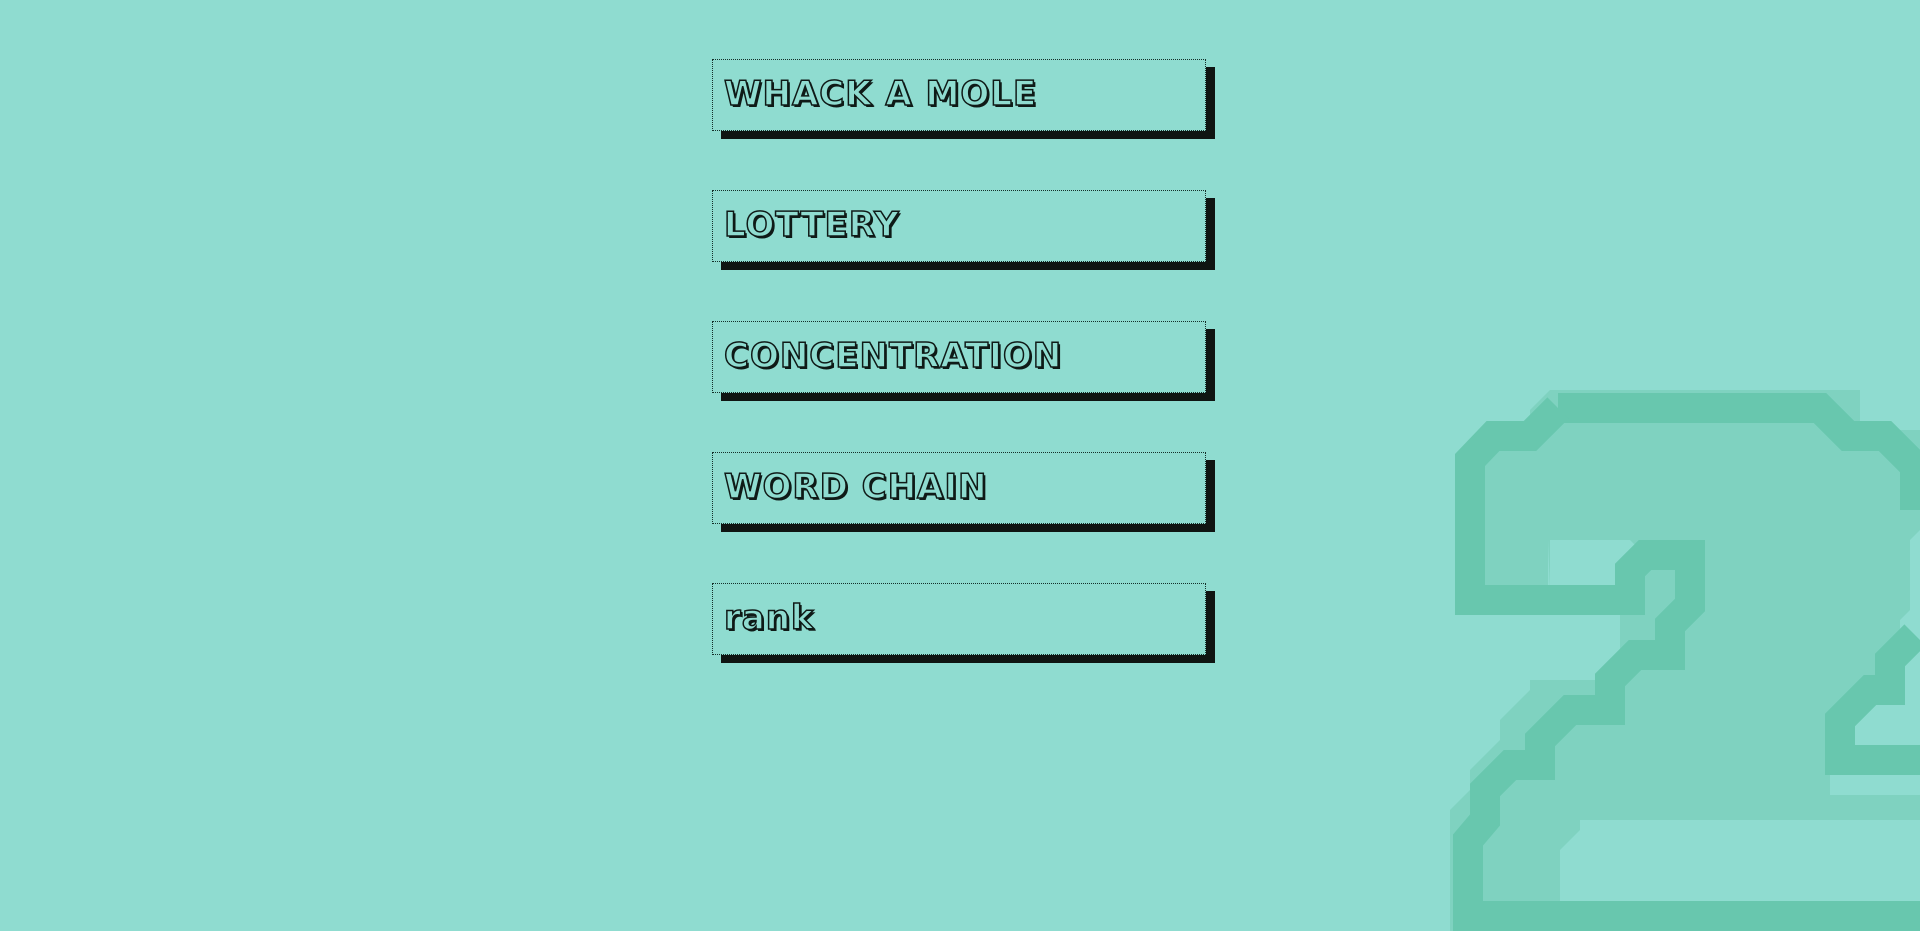  I want to click on word-chain-label: WORD CHAIN, so click(855, 487).